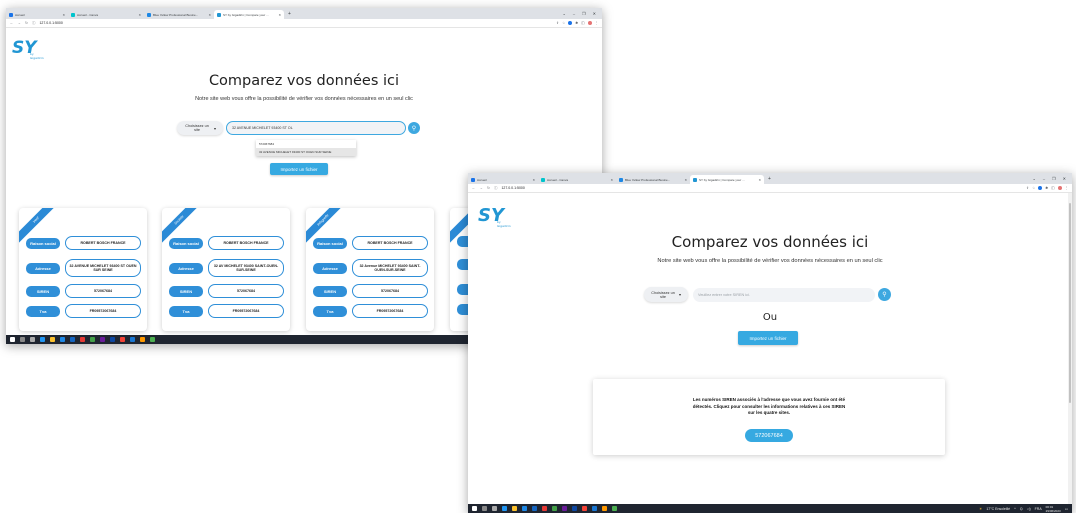  Describe the element at coordinates (1070, 303) in the screenshot. I see `scrollbar-thumb` at that location.